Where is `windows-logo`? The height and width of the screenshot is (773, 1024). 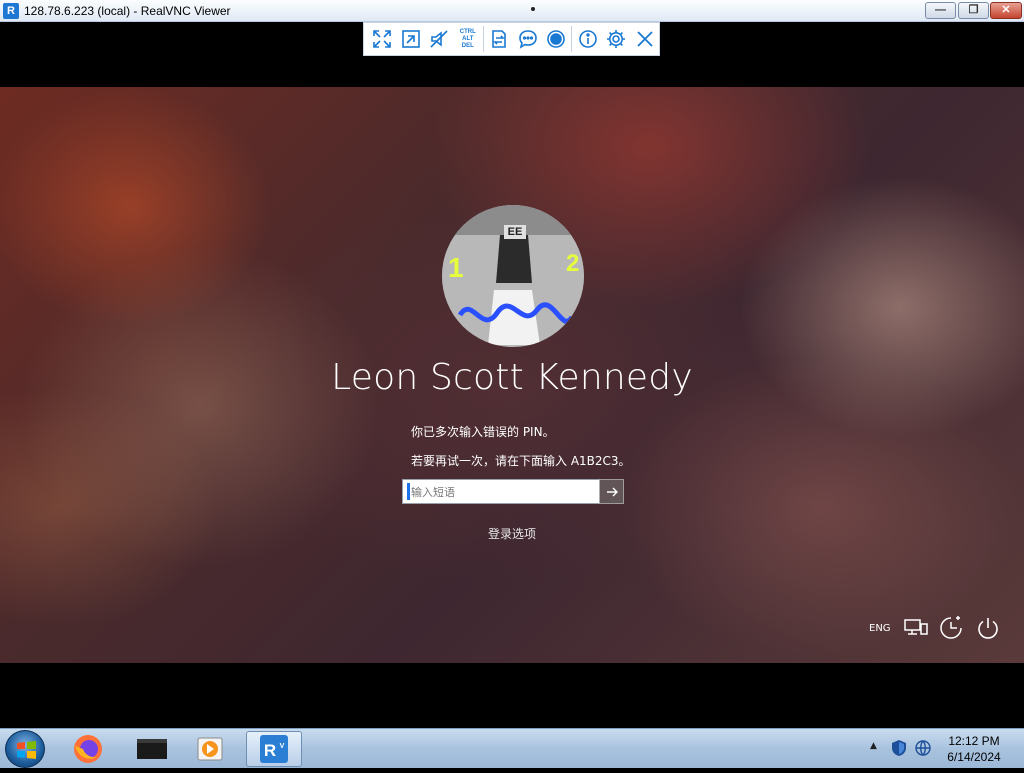
windows-logo is located at coordinates (26, 750).